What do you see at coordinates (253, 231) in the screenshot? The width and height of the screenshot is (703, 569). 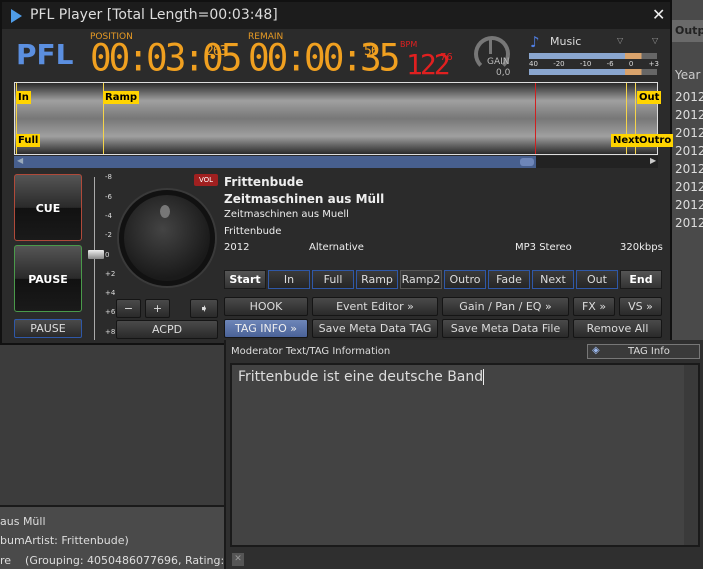 I see `track-album-artist: Frittenbude` at bounding box center [253, 231].